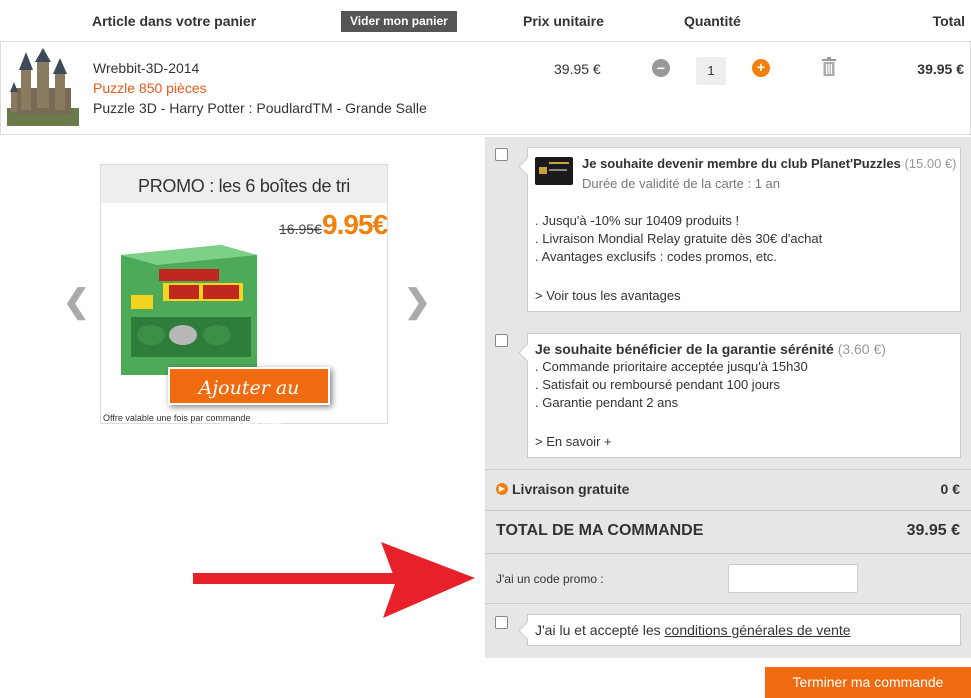  What do you see at coordinates (501, 622) in the screenshot?
I see `terms-checkbox` at bounding box center [501, 622].